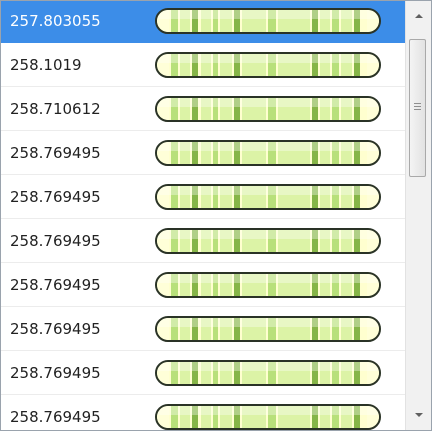 This screenshot has width=432, height=431. I want to click on list-item: 258.1019, so click(203, 65).